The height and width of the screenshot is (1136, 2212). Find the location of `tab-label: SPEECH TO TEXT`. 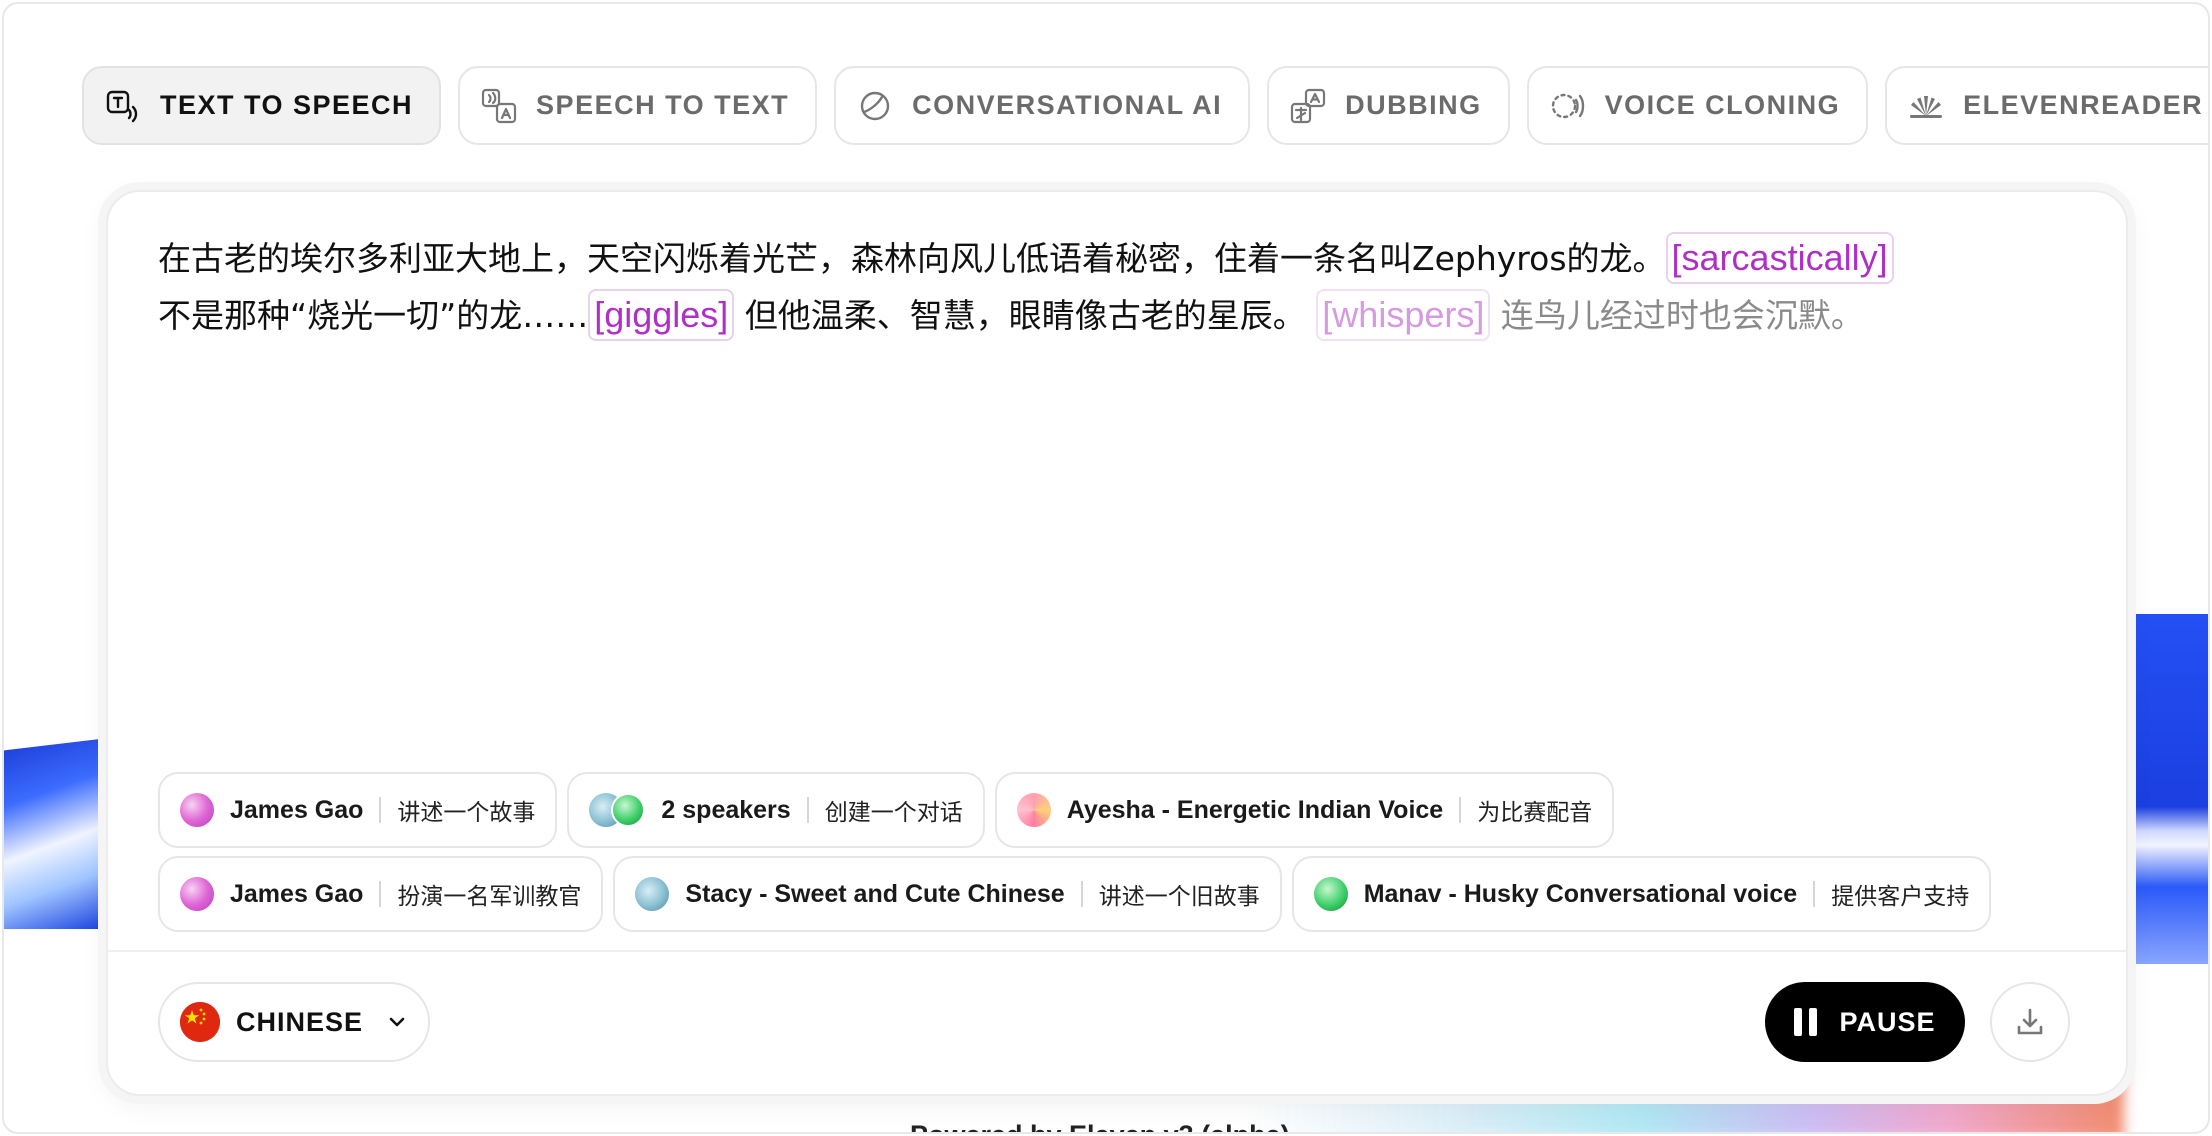

tab-label: SPEECH TO TEXT is located at coordinates (663, 105).